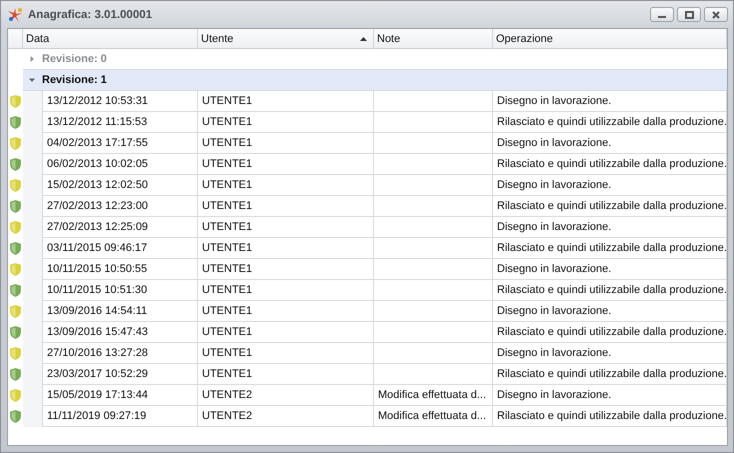 The image size is (734, 453). What do you see at coordinates (120, 164) in the screenshot?
I see `table-cell: 06/02/2013 10:02:05` at bounding box center [120, 164].